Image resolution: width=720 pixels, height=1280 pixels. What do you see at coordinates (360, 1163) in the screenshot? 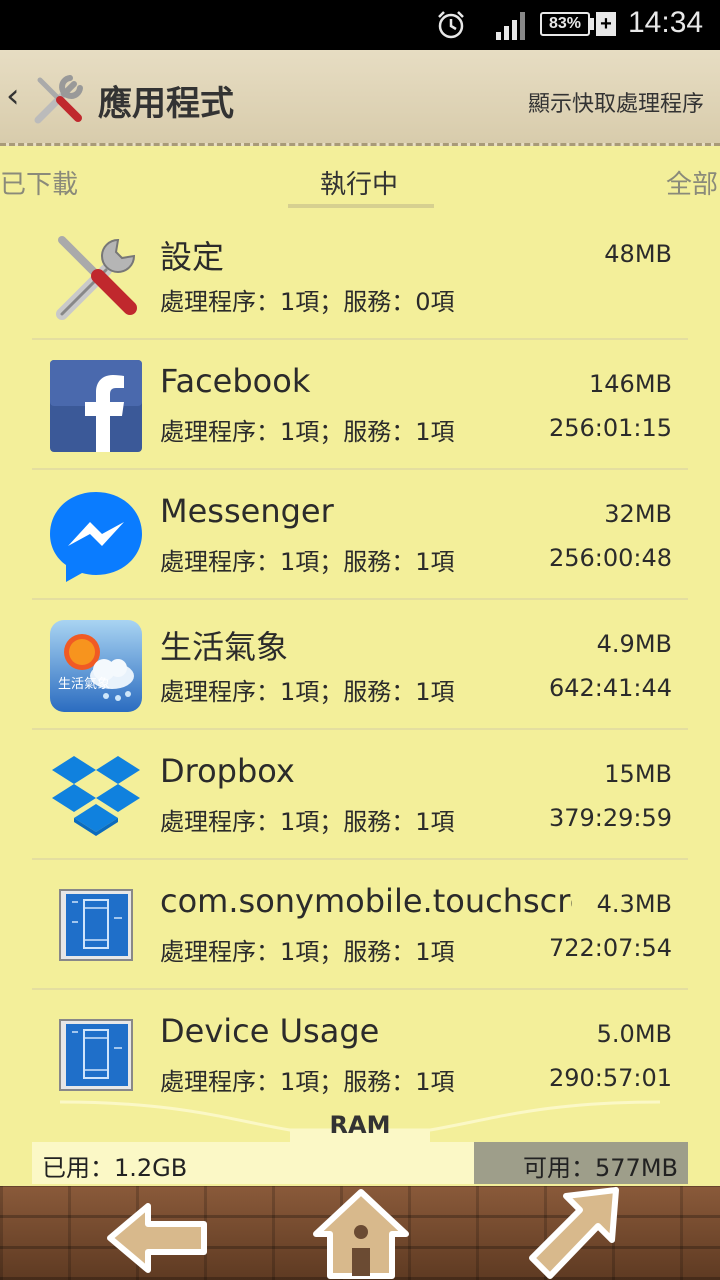
I see `ram-usage-bar: 已用：1.2GB 可用：577MB` at bounding box center [360, 1163].